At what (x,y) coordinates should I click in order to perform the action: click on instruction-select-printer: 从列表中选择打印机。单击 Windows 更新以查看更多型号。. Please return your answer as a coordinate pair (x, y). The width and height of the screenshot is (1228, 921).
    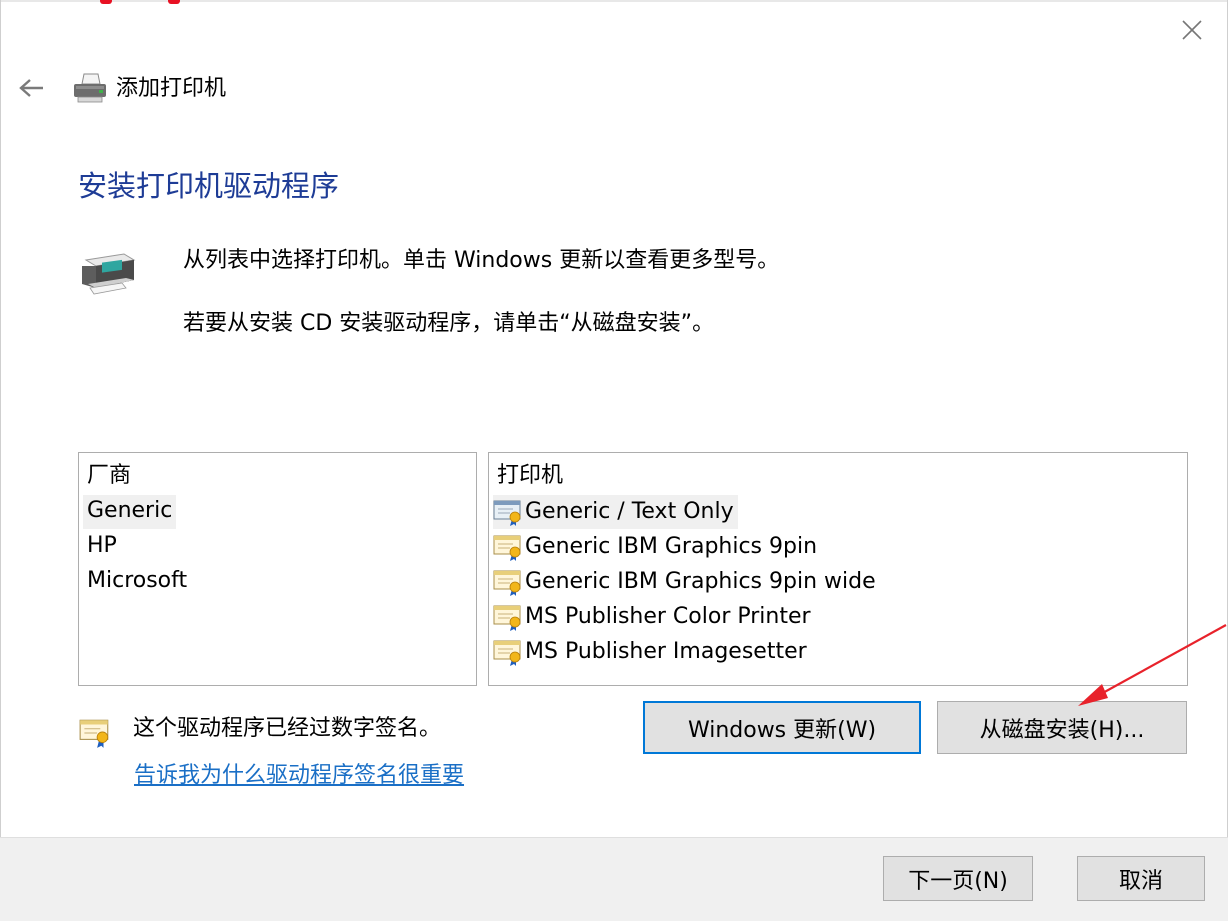
    Looking at the image, I should click on (481, 260).